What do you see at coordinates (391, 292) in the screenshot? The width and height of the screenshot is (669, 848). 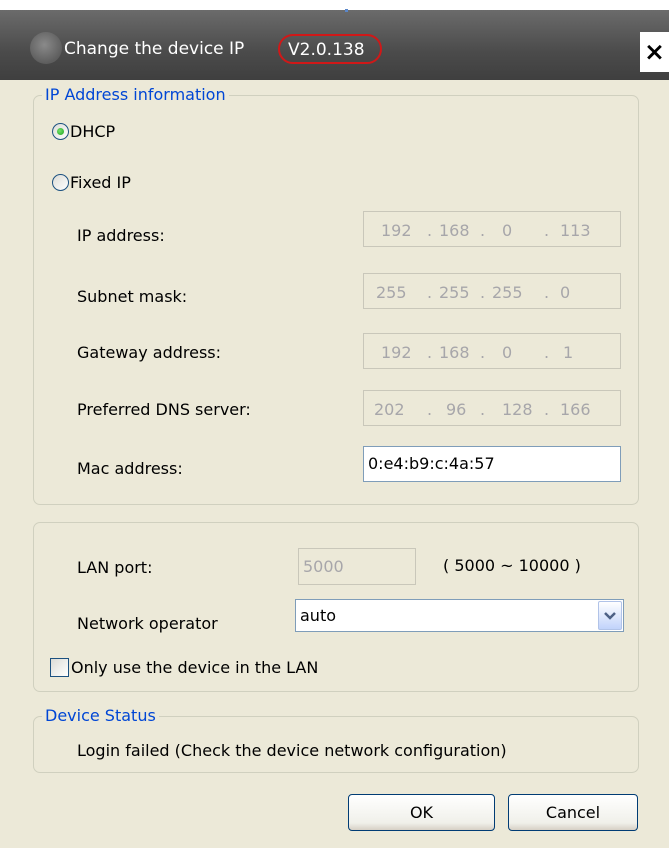 I see `subnet-octet-1: 255` at bounding box center [391, 292].